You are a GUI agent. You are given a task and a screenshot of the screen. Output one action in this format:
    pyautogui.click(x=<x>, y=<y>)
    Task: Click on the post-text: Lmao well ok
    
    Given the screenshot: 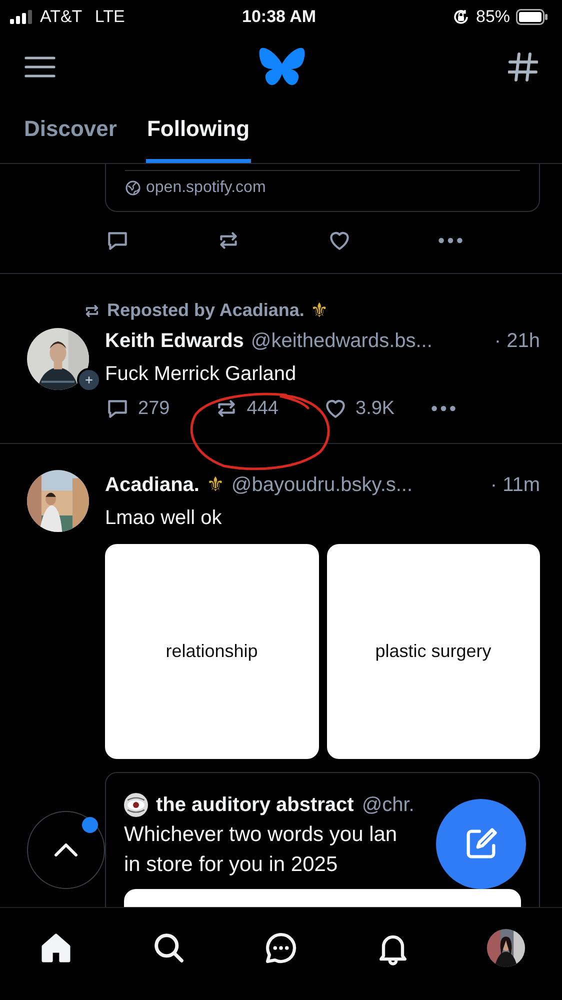 What is the action you would take?
    pyautogui.click(x=164, y=518)
    